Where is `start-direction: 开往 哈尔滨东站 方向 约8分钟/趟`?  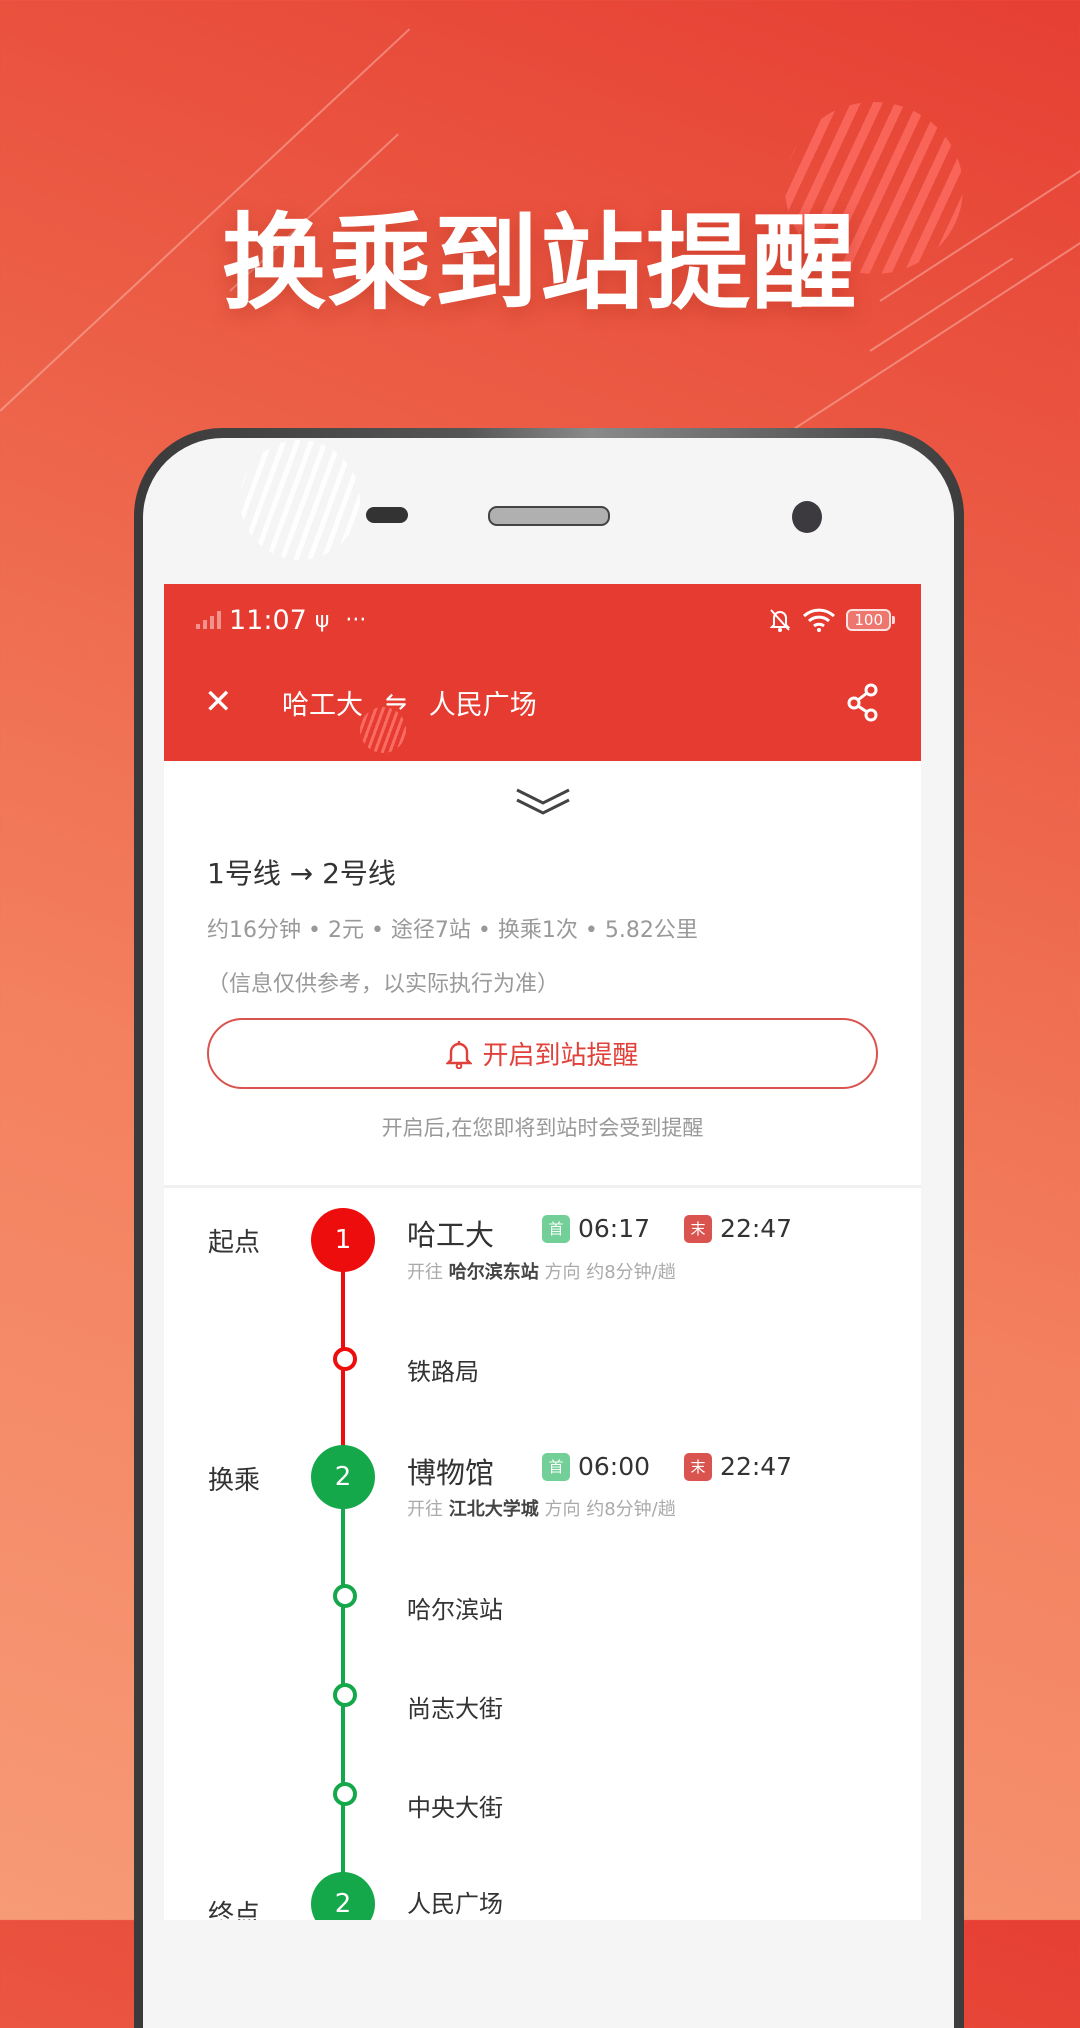
start-direction: 开往 哈尔滨东站 方向 约8分钟/趟 is located at coordinates (541, 1271).